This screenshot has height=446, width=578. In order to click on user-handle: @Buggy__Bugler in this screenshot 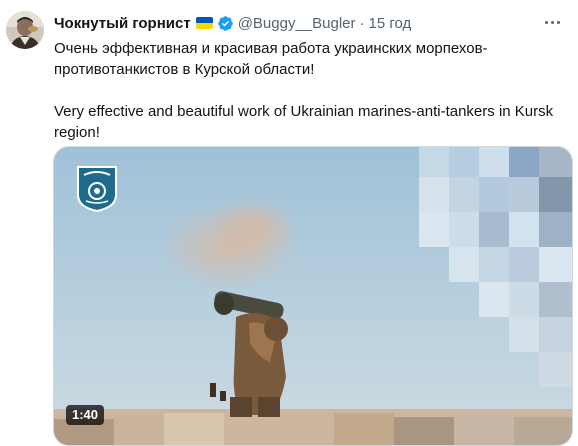, I will do `click(297, 23)`.